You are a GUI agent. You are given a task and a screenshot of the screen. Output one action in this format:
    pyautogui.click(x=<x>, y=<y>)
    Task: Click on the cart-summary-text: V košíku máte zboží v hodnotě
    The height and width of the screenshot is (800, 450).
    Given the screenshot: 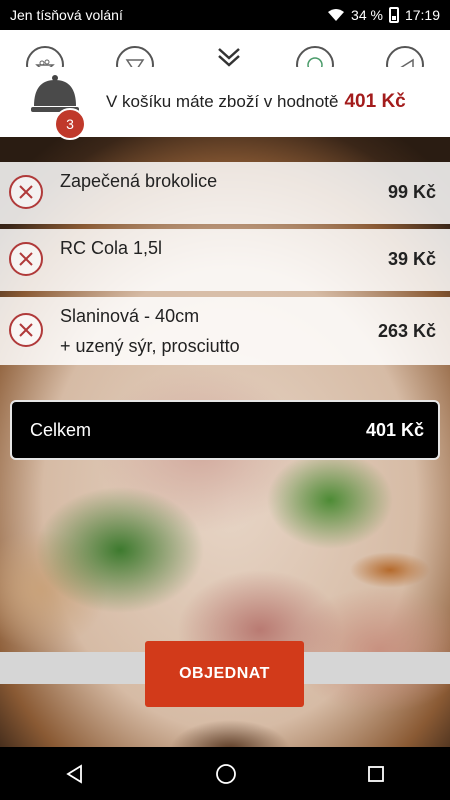 What is the action you would take?
    pyautogui.click(x=222, y=101)
    